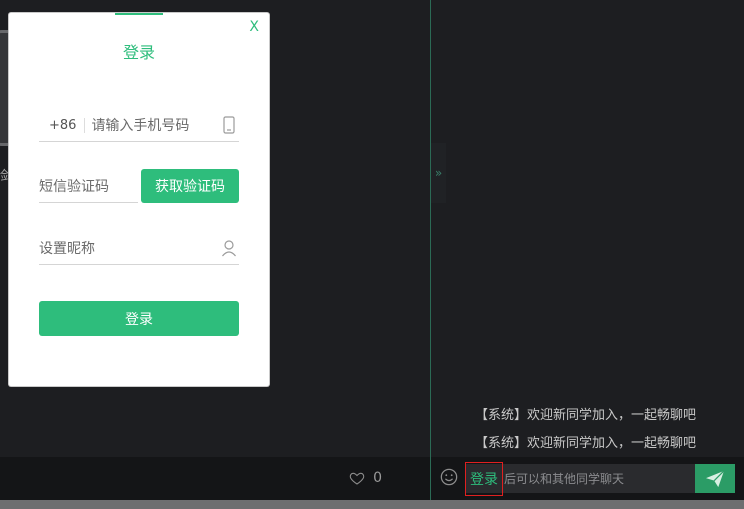  I want to click on login-button: 登录, so click(139, 318).